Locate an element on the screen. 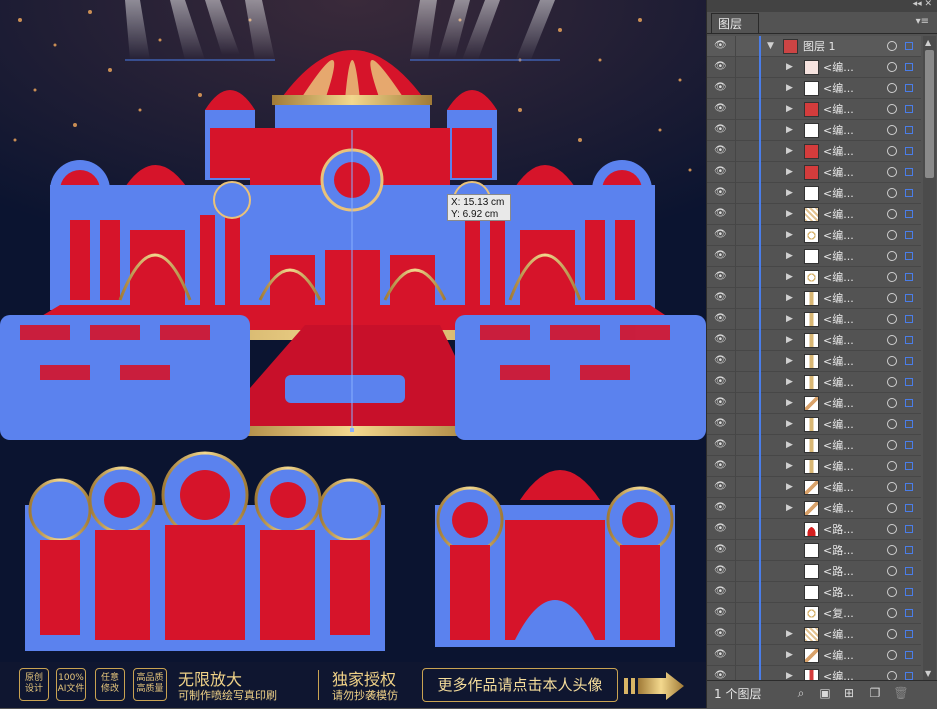 This screenshot has height=709, width=937. clipping-icon: ▣ is located at coordinates (825, 693).